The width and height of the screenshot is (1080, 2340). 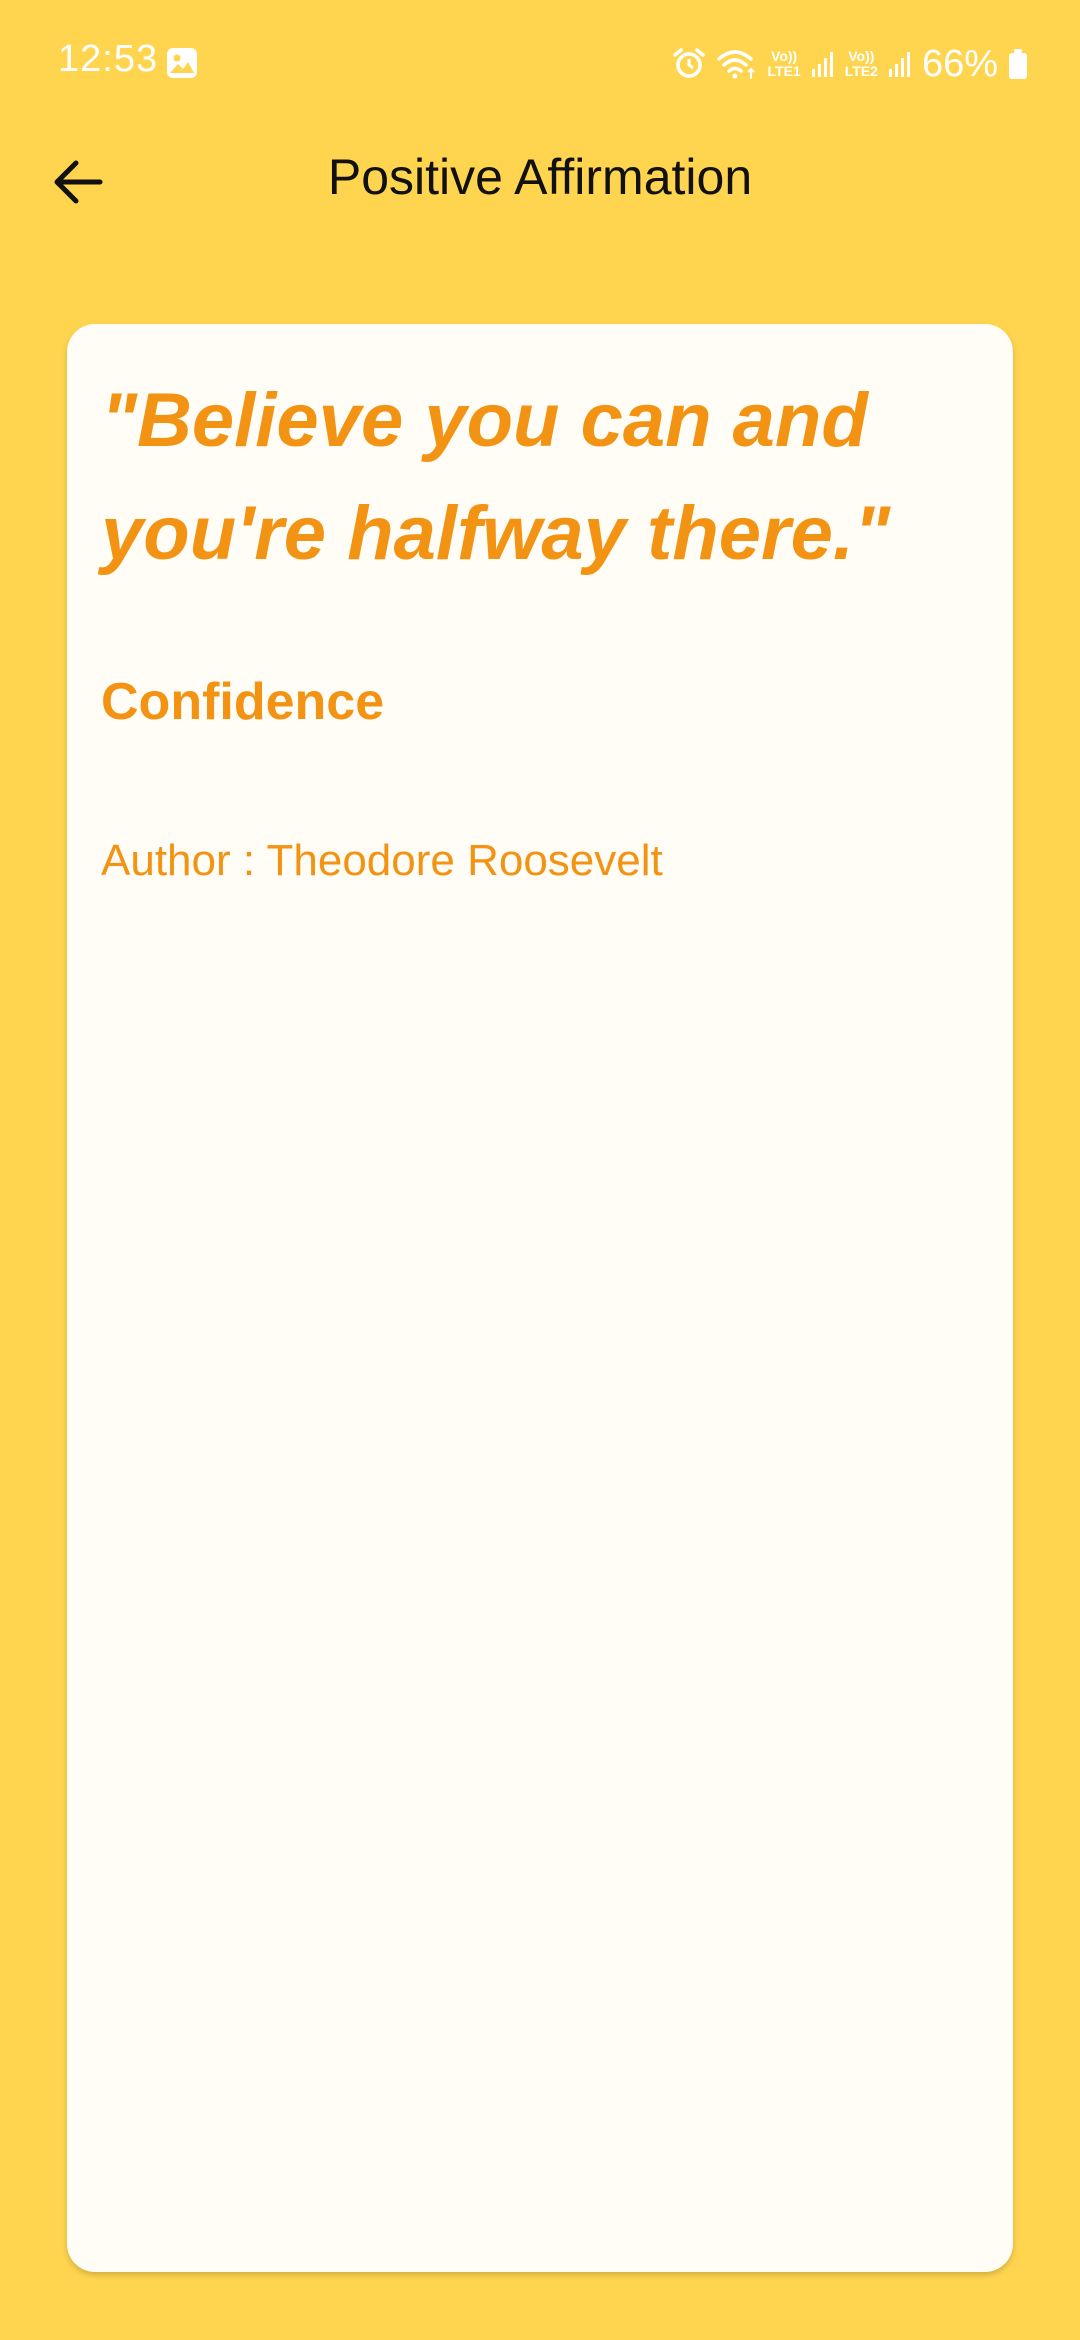 I want to click on page-title: Positive Affirmation, so click(x=540, y=177).